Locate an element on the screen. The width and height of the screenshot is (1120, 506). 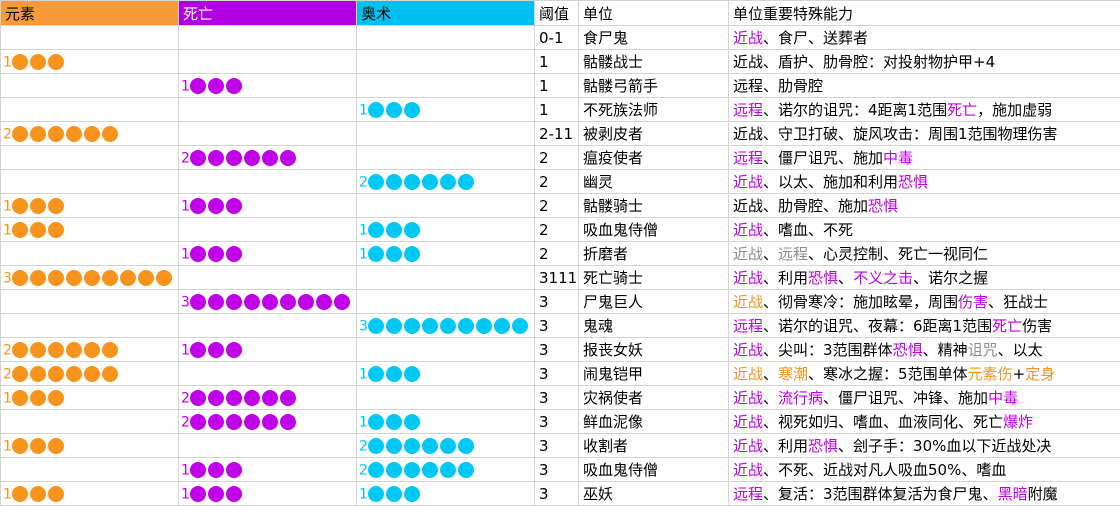
abilities-cell: 近战、流行病、僵尸诅咒、冲锋、施加中毒 is located at coordinates (924, 398).